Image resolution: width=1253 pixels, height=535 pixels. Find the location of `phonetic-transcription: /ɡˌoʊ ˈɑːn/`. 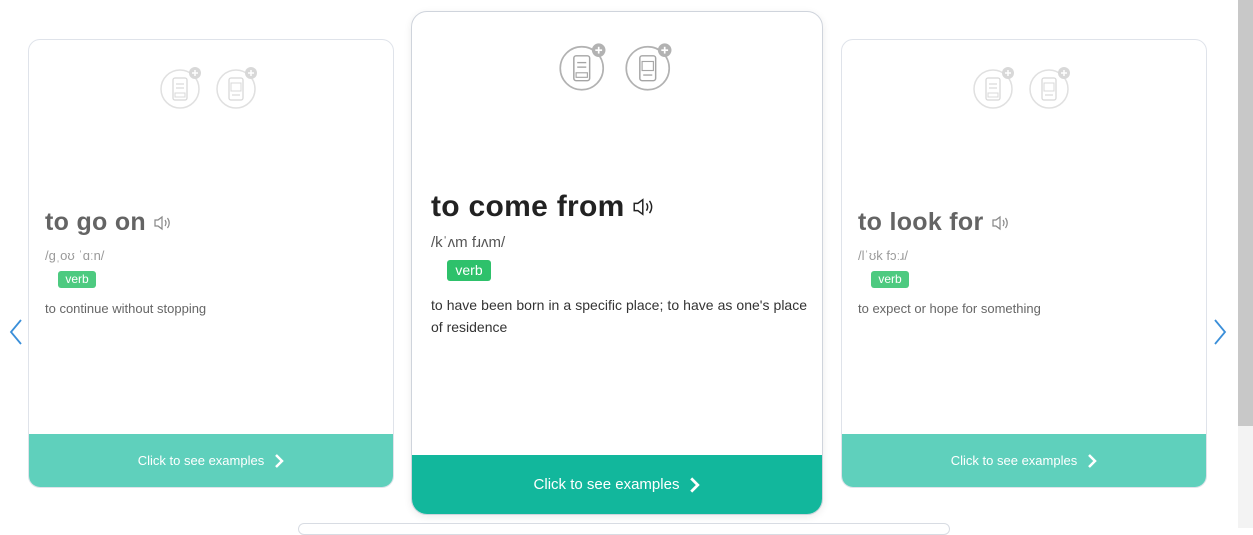

phonetic-transcription: /ɡˌoʊ ˈɑːn/ is located at coordinates (75, 255).